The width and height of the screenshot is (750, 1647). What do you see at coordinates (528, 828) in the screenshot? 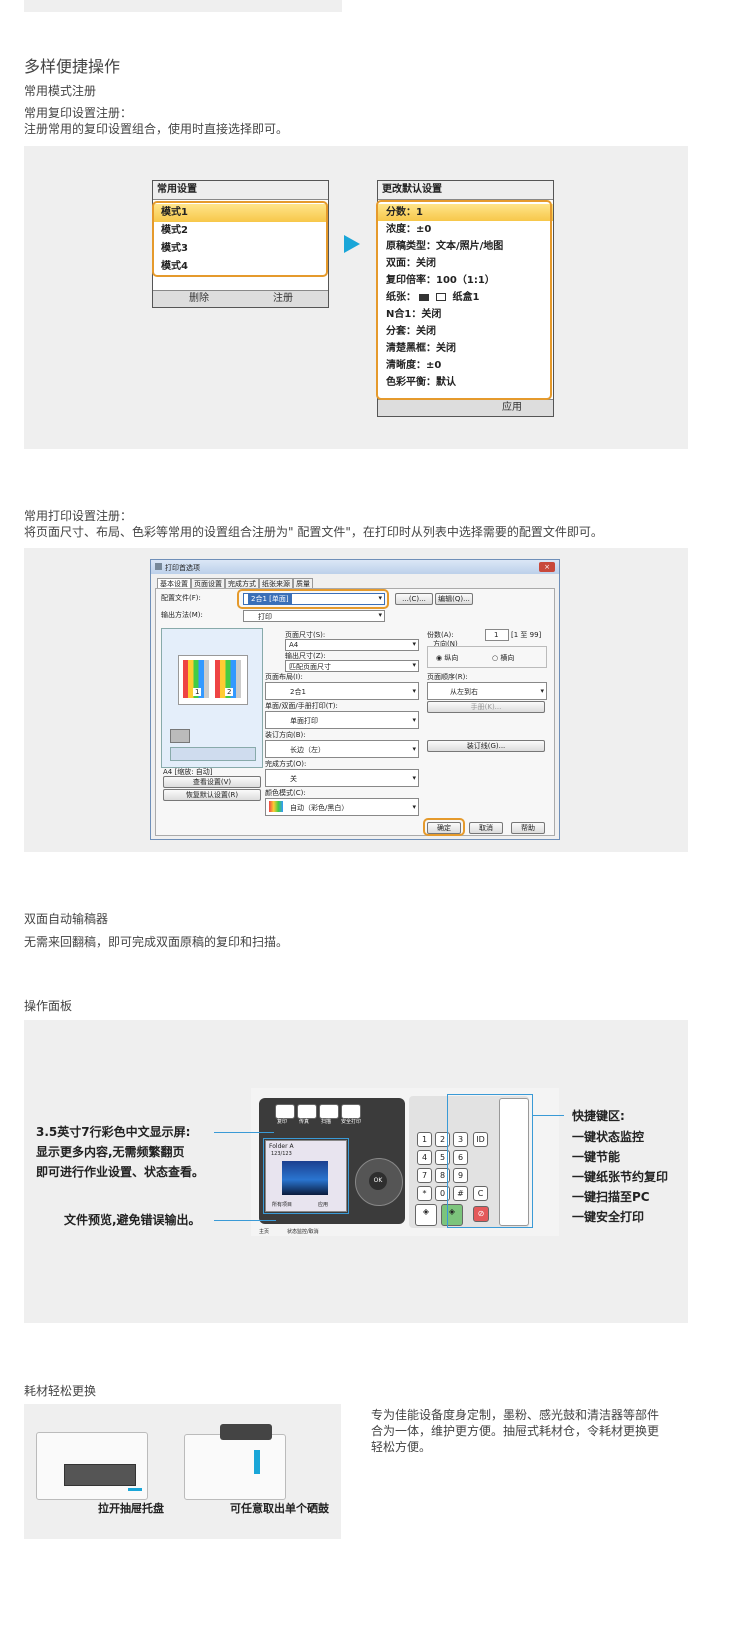
I see `help-button: 帮助` at bounding box center [528, 828].